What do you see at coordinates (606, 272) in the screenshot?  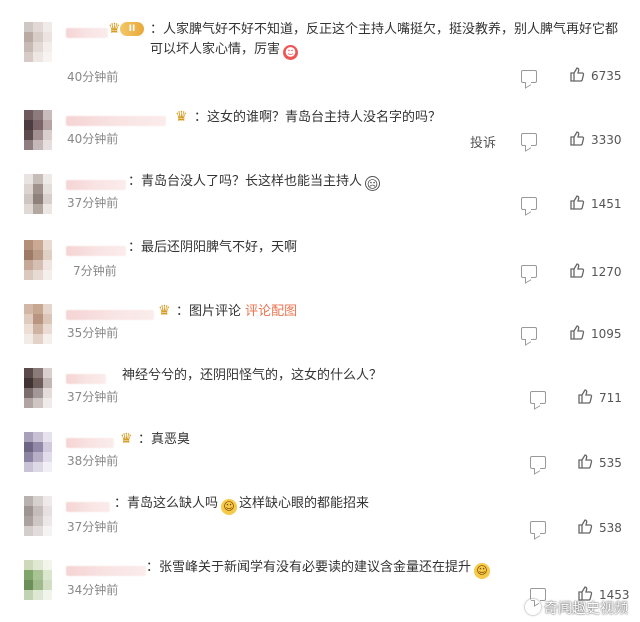 I see `like-count: 1270` at bounding box center [606, 272].